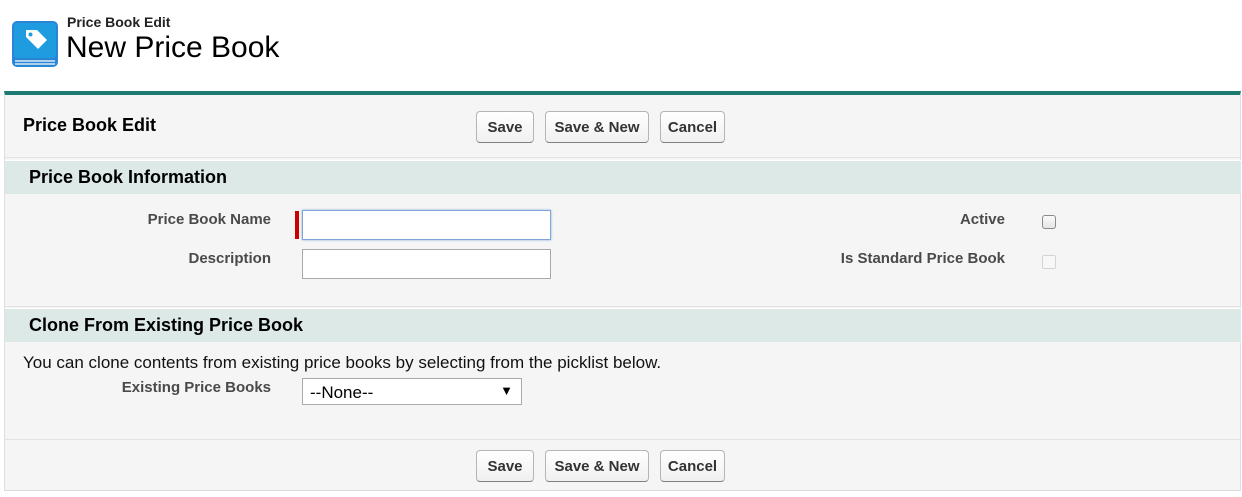 The image size is (1242, 497). I want to click on is-standard-checkbox, so click(1049, 262).